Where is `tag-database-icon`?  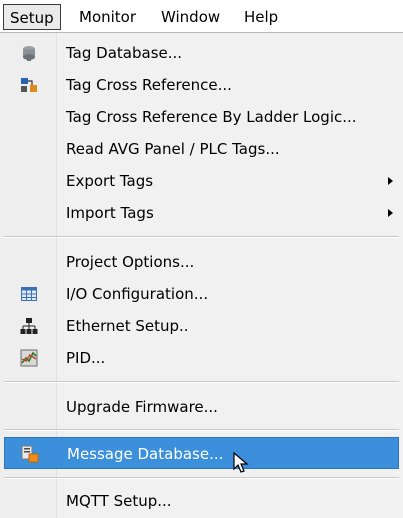
tag-database-icon is located at coordinates (29, 53).